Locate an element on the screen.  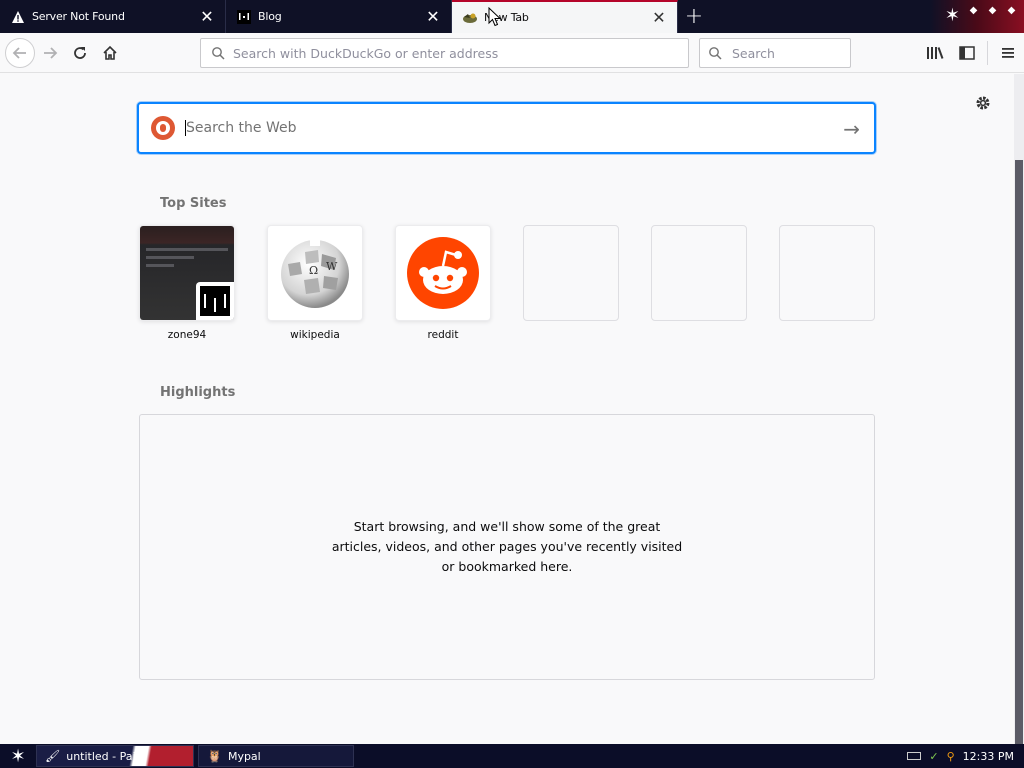
tab-label: New Tab is located at coordinates (506, 17).